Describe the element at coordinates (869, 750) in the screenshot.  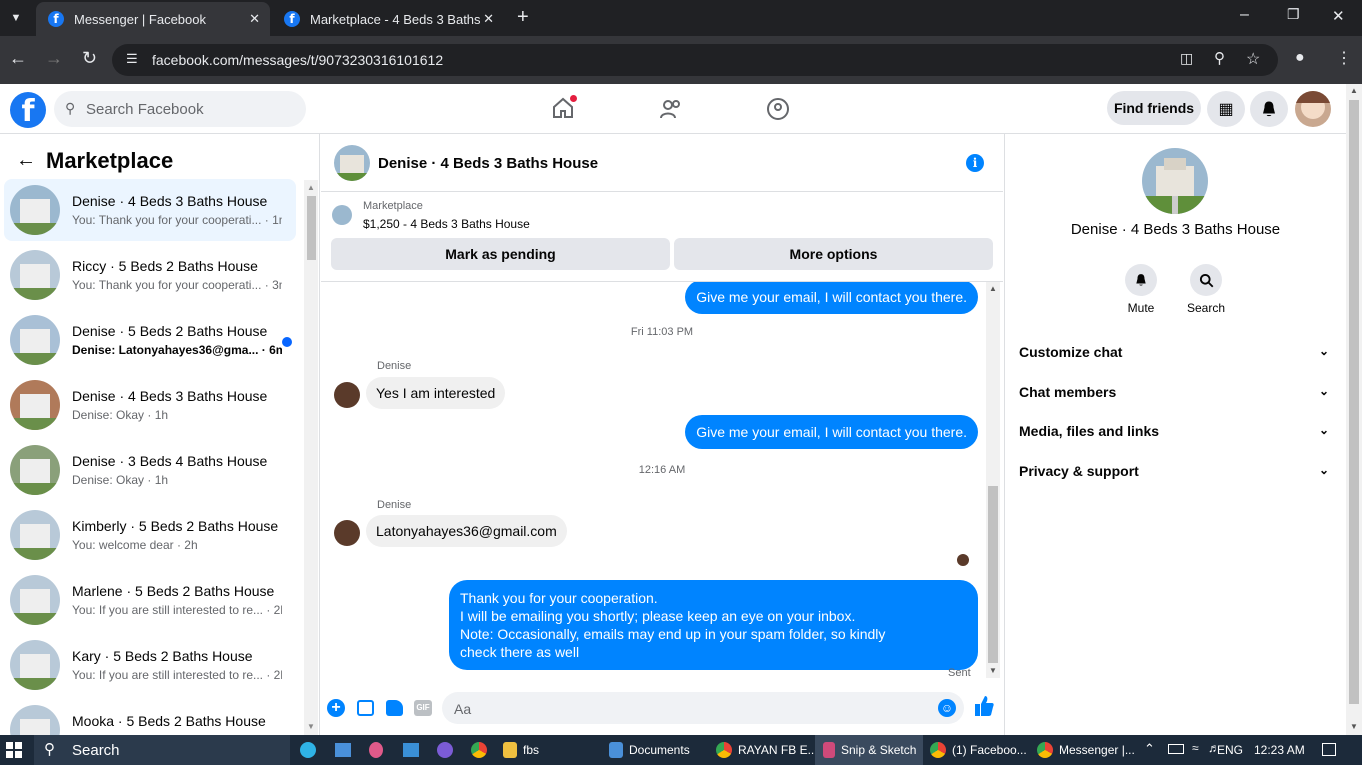
I see `taskbar-item-snip: Snip & Sketch` at that location.